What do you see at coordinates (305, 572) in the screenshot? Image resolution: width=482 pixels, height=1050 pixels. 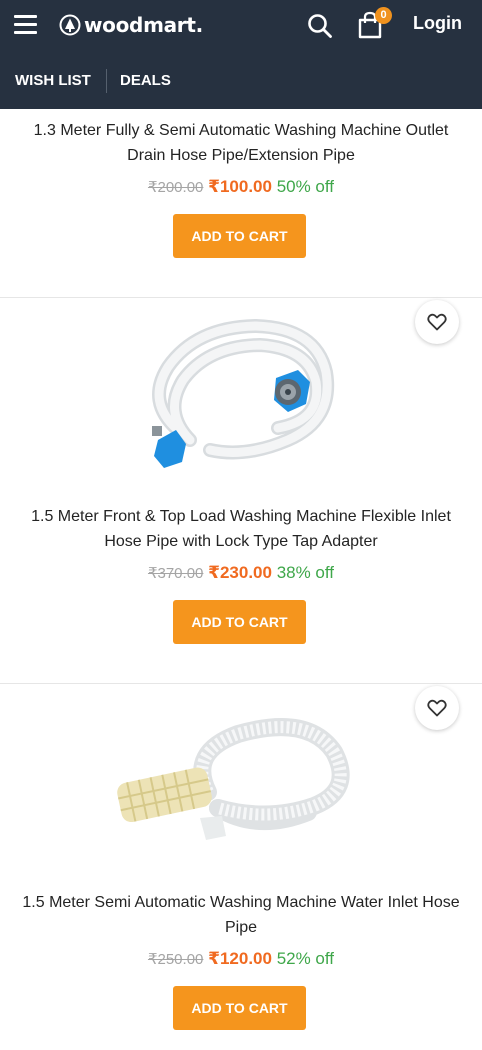 I see `discount-label: 38% off` at bounding box center [305, 572].